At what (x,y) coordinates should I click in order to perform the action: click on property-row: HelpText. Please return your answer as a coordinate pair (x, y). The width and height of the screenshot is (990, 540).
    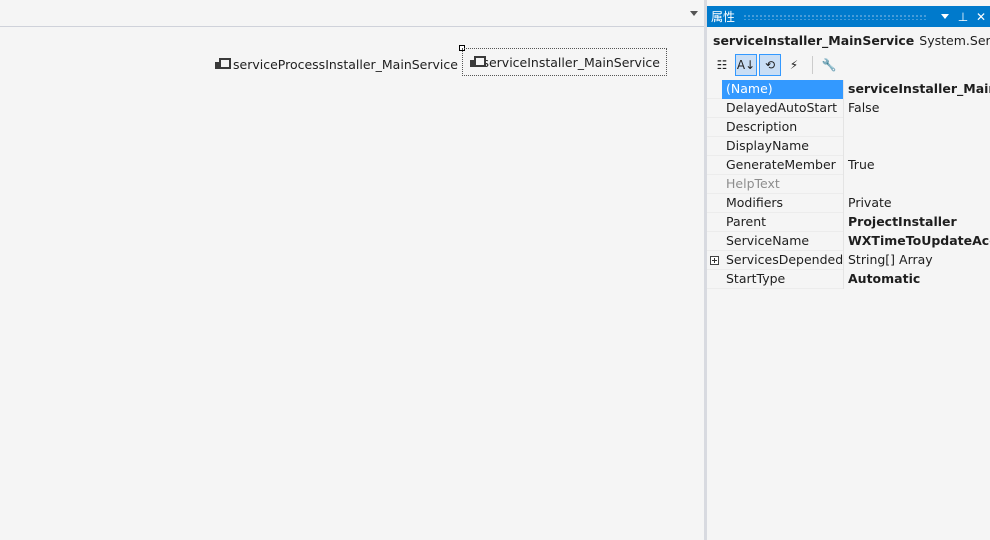
    Looking at the image, I should click on (848, 184).